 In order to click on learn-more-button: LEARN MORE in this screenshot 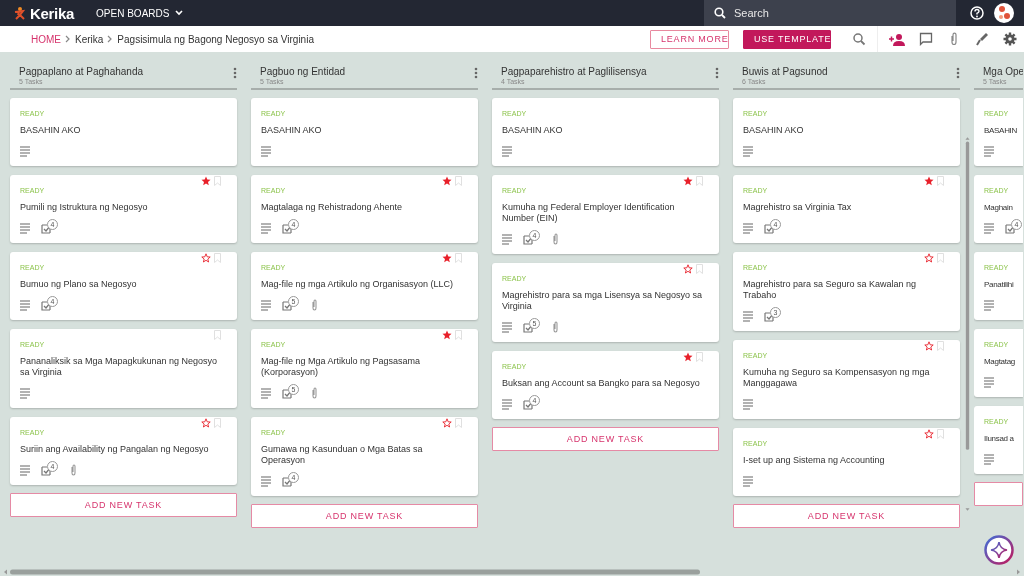, I will do `click(689, 39)`.